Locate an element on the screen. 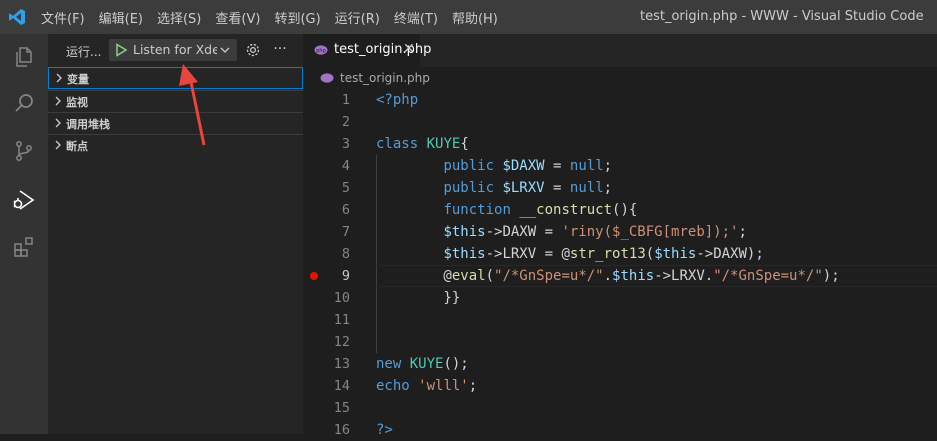 The width and height of the screenshot is (937, 441). code-line: 6 function __construct(){ is located at coordinates (620, 210).